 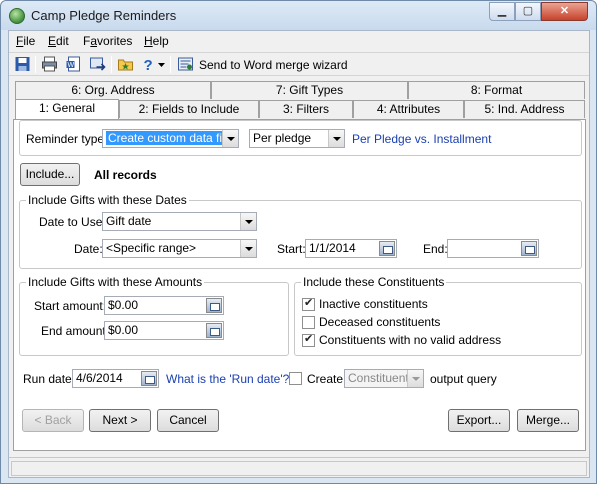 I want to click on tab-general-label: 1: General, so click(x=67, y=108).